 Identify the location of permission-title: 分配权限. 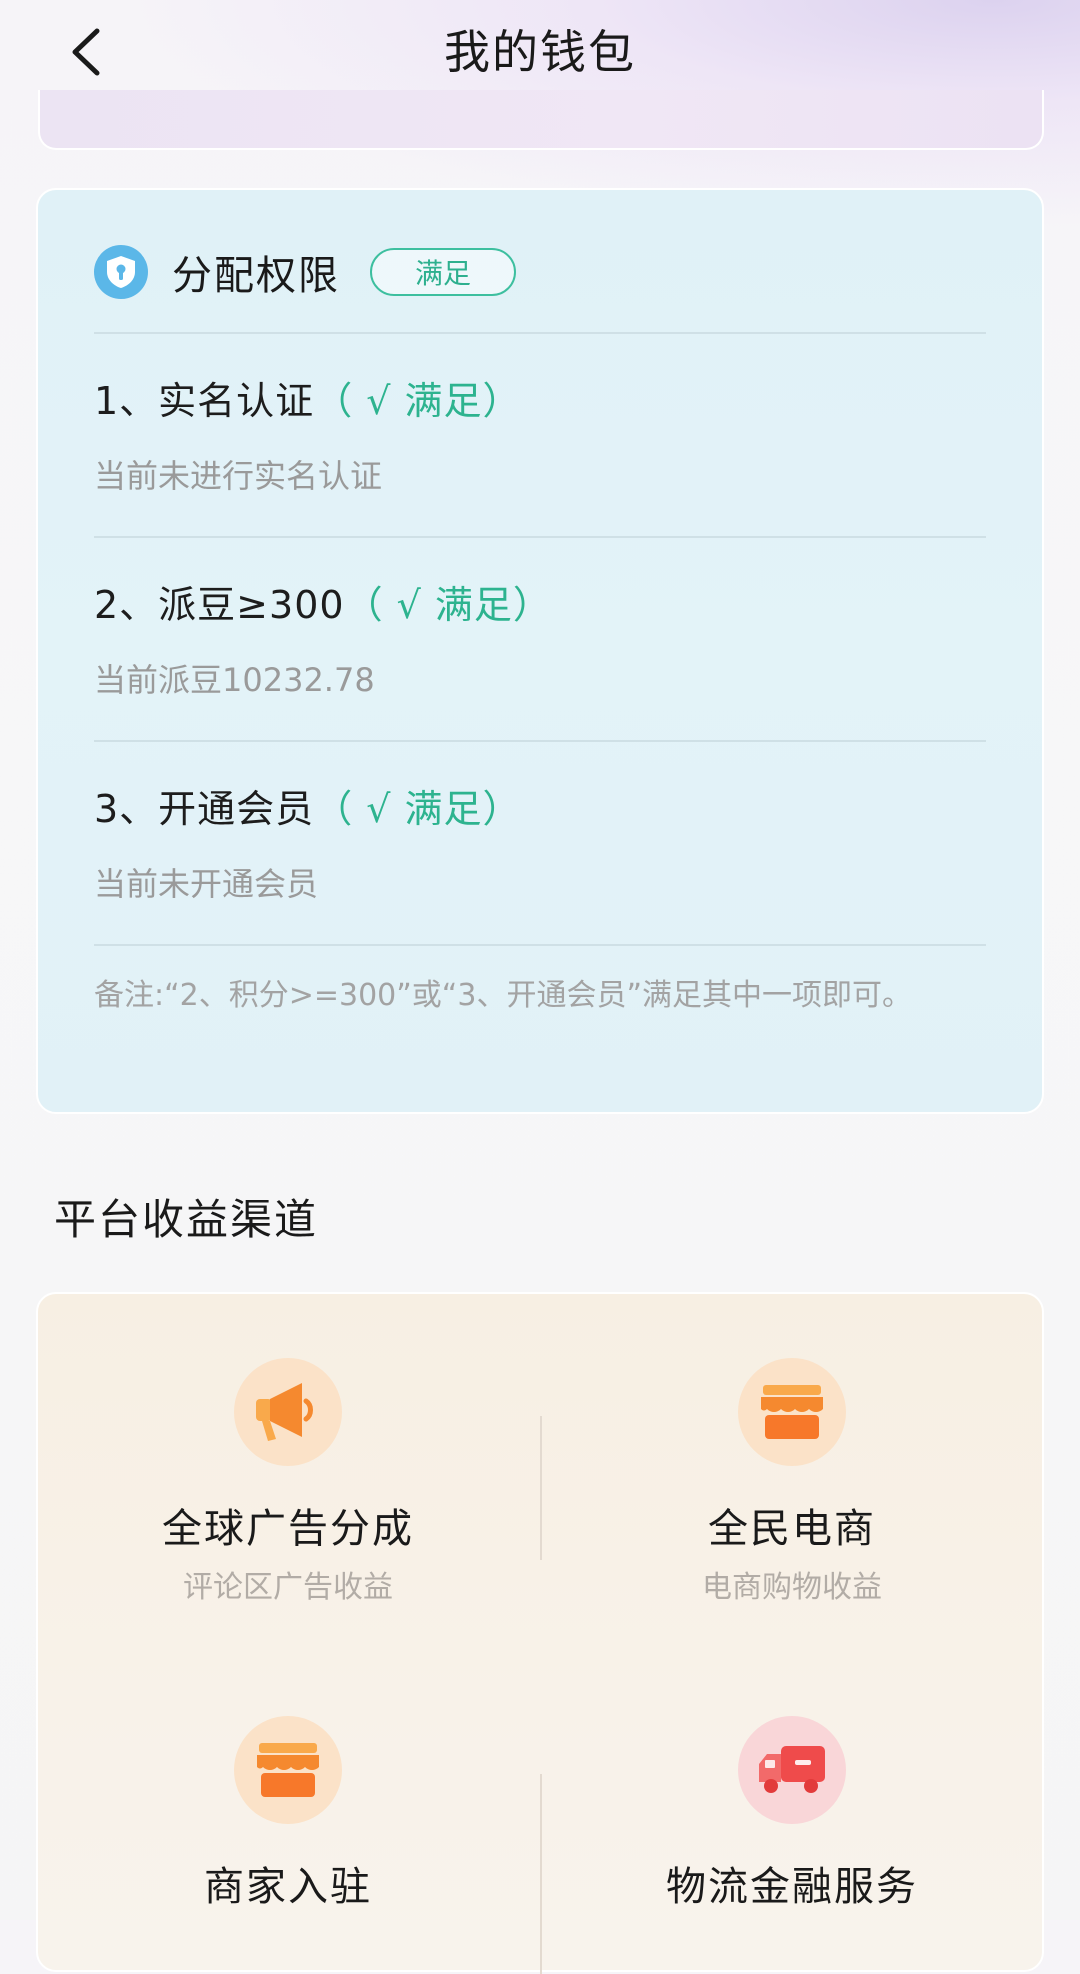
(256, 276).